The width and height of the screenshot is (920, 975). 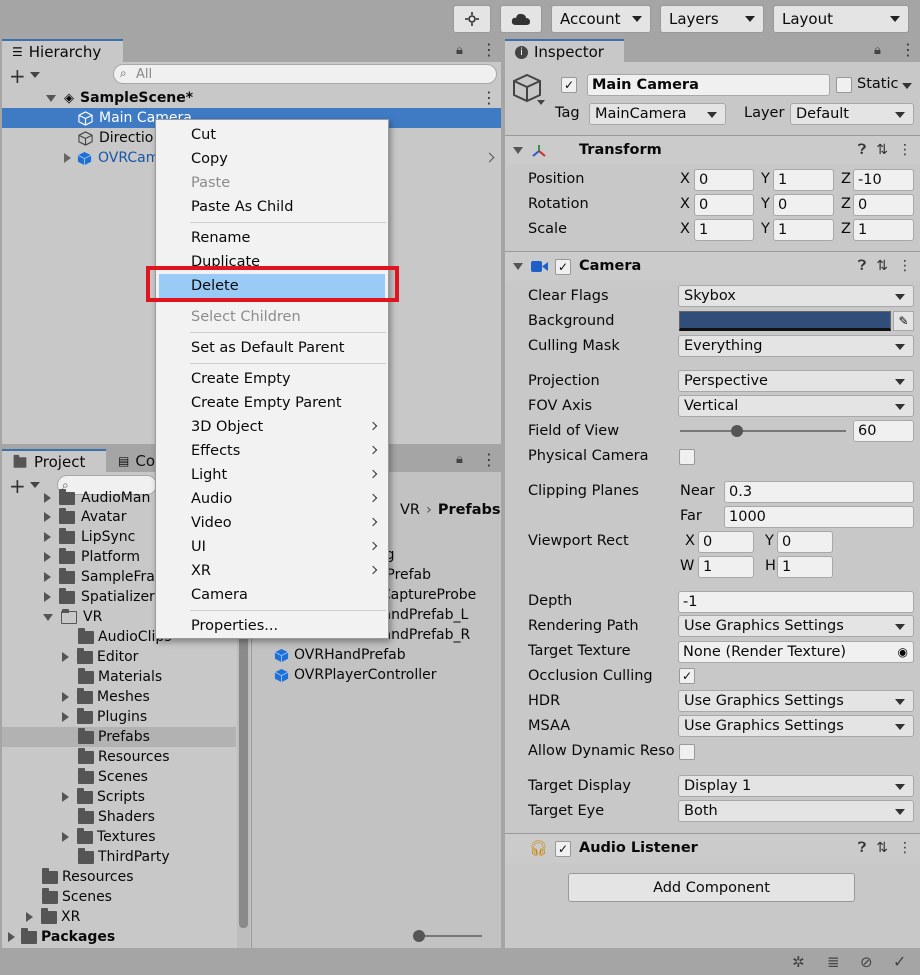 I want to click on viewport-h-input: 1, so click(x=805, y=567).